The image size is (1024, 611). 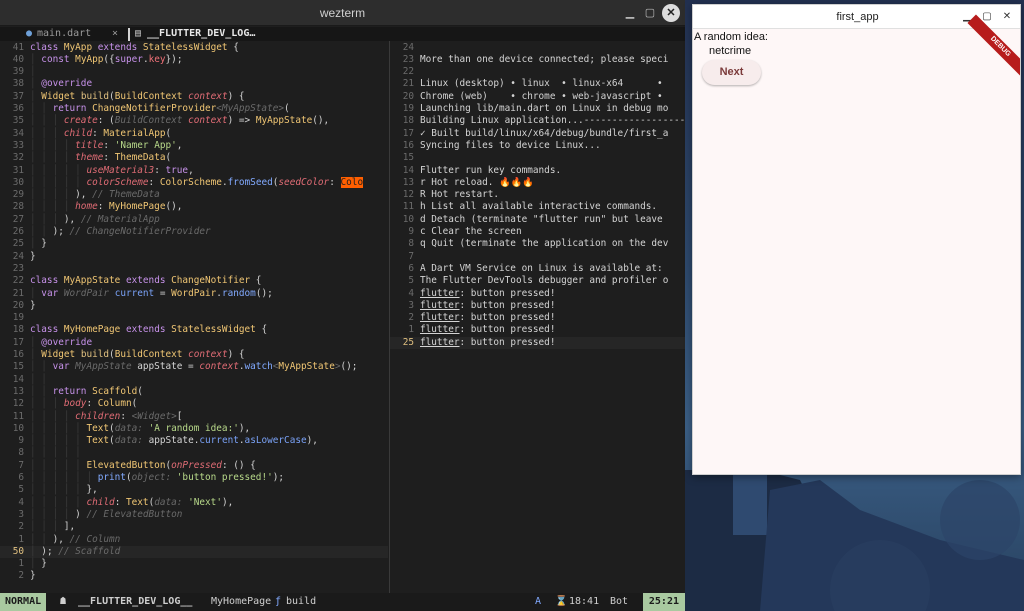 I want to click on code-token: colorScheme, so click(x=117, y=182).